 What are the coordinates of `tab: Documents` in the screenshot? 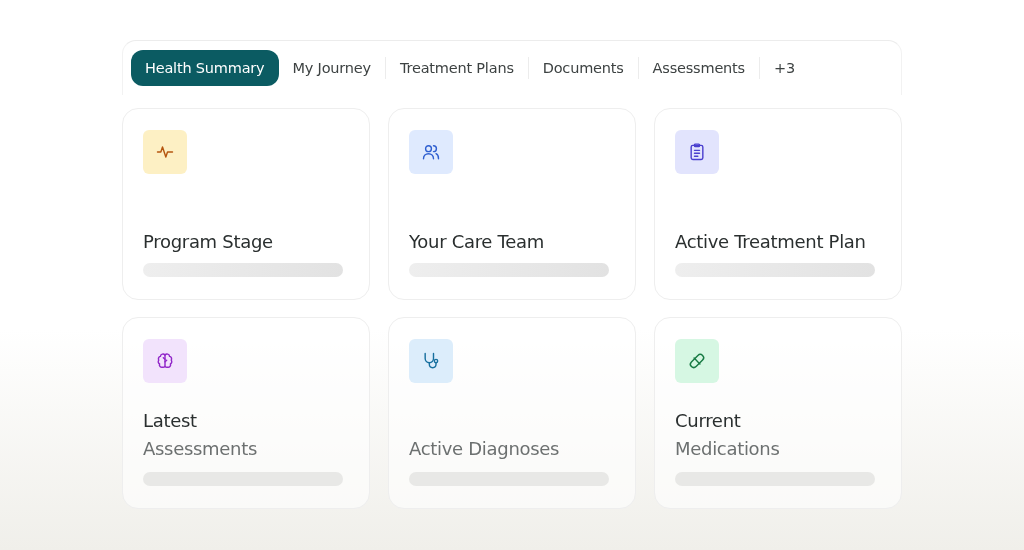 It's located at (583, 68).